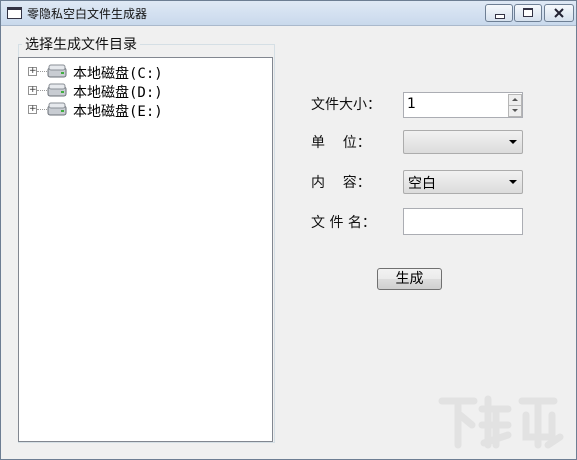 The height and width of the screenshot is (460, 577). Describe the element at coordinates (409, 279) in the screenshot. I see `generate-button: 生成` at that location.